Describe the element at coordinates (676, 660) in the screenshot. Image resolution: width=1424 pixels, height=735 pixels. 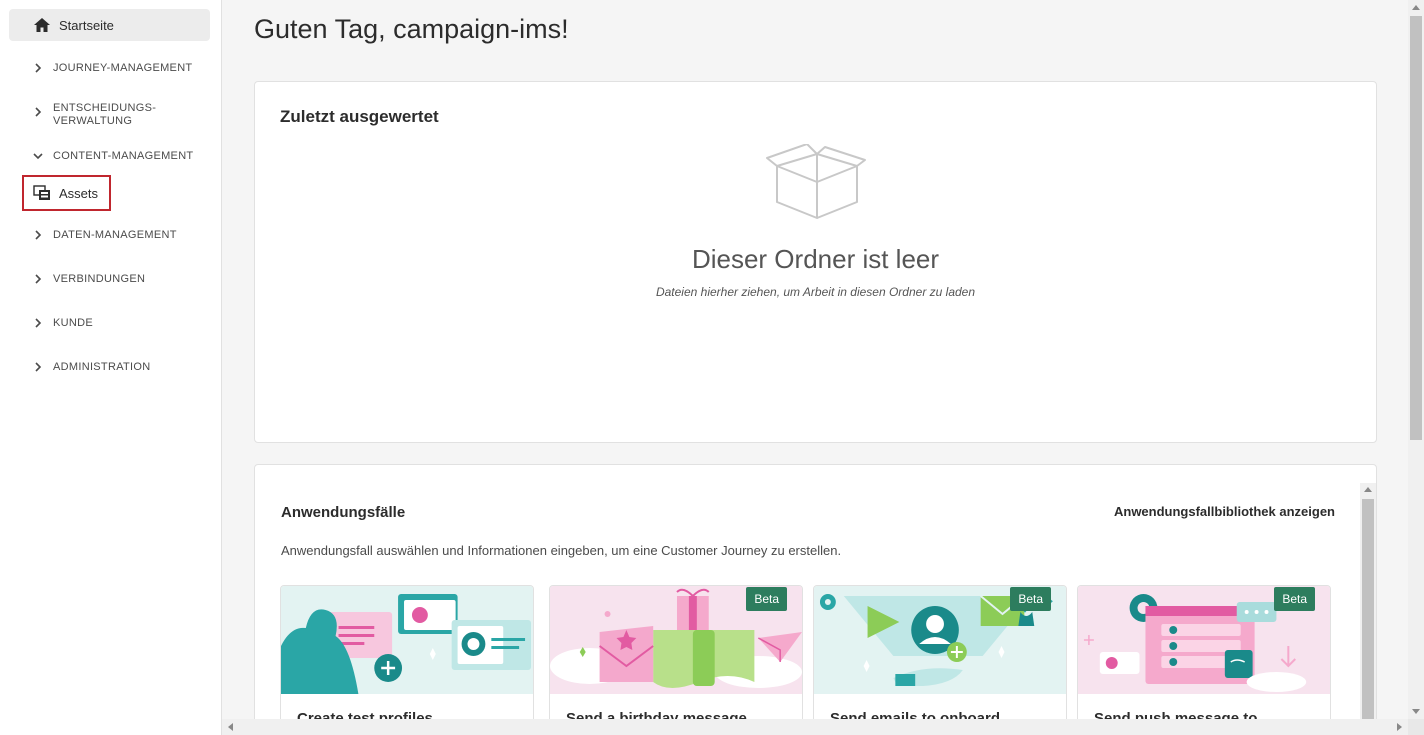
I see `use-case-card-birthday: Beta Send a birthday message` at that location.